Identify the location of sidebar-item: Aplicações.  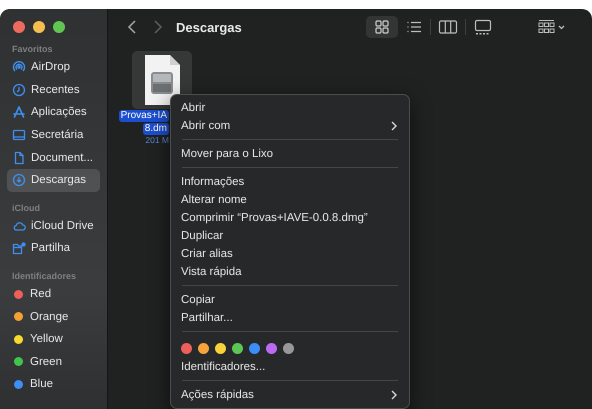
(53, 112).